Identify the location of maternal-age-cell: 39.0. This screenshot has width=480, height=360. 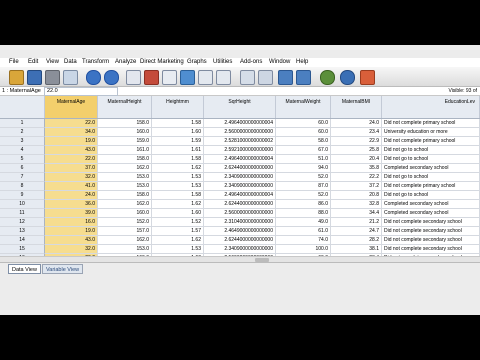
(71, 213).